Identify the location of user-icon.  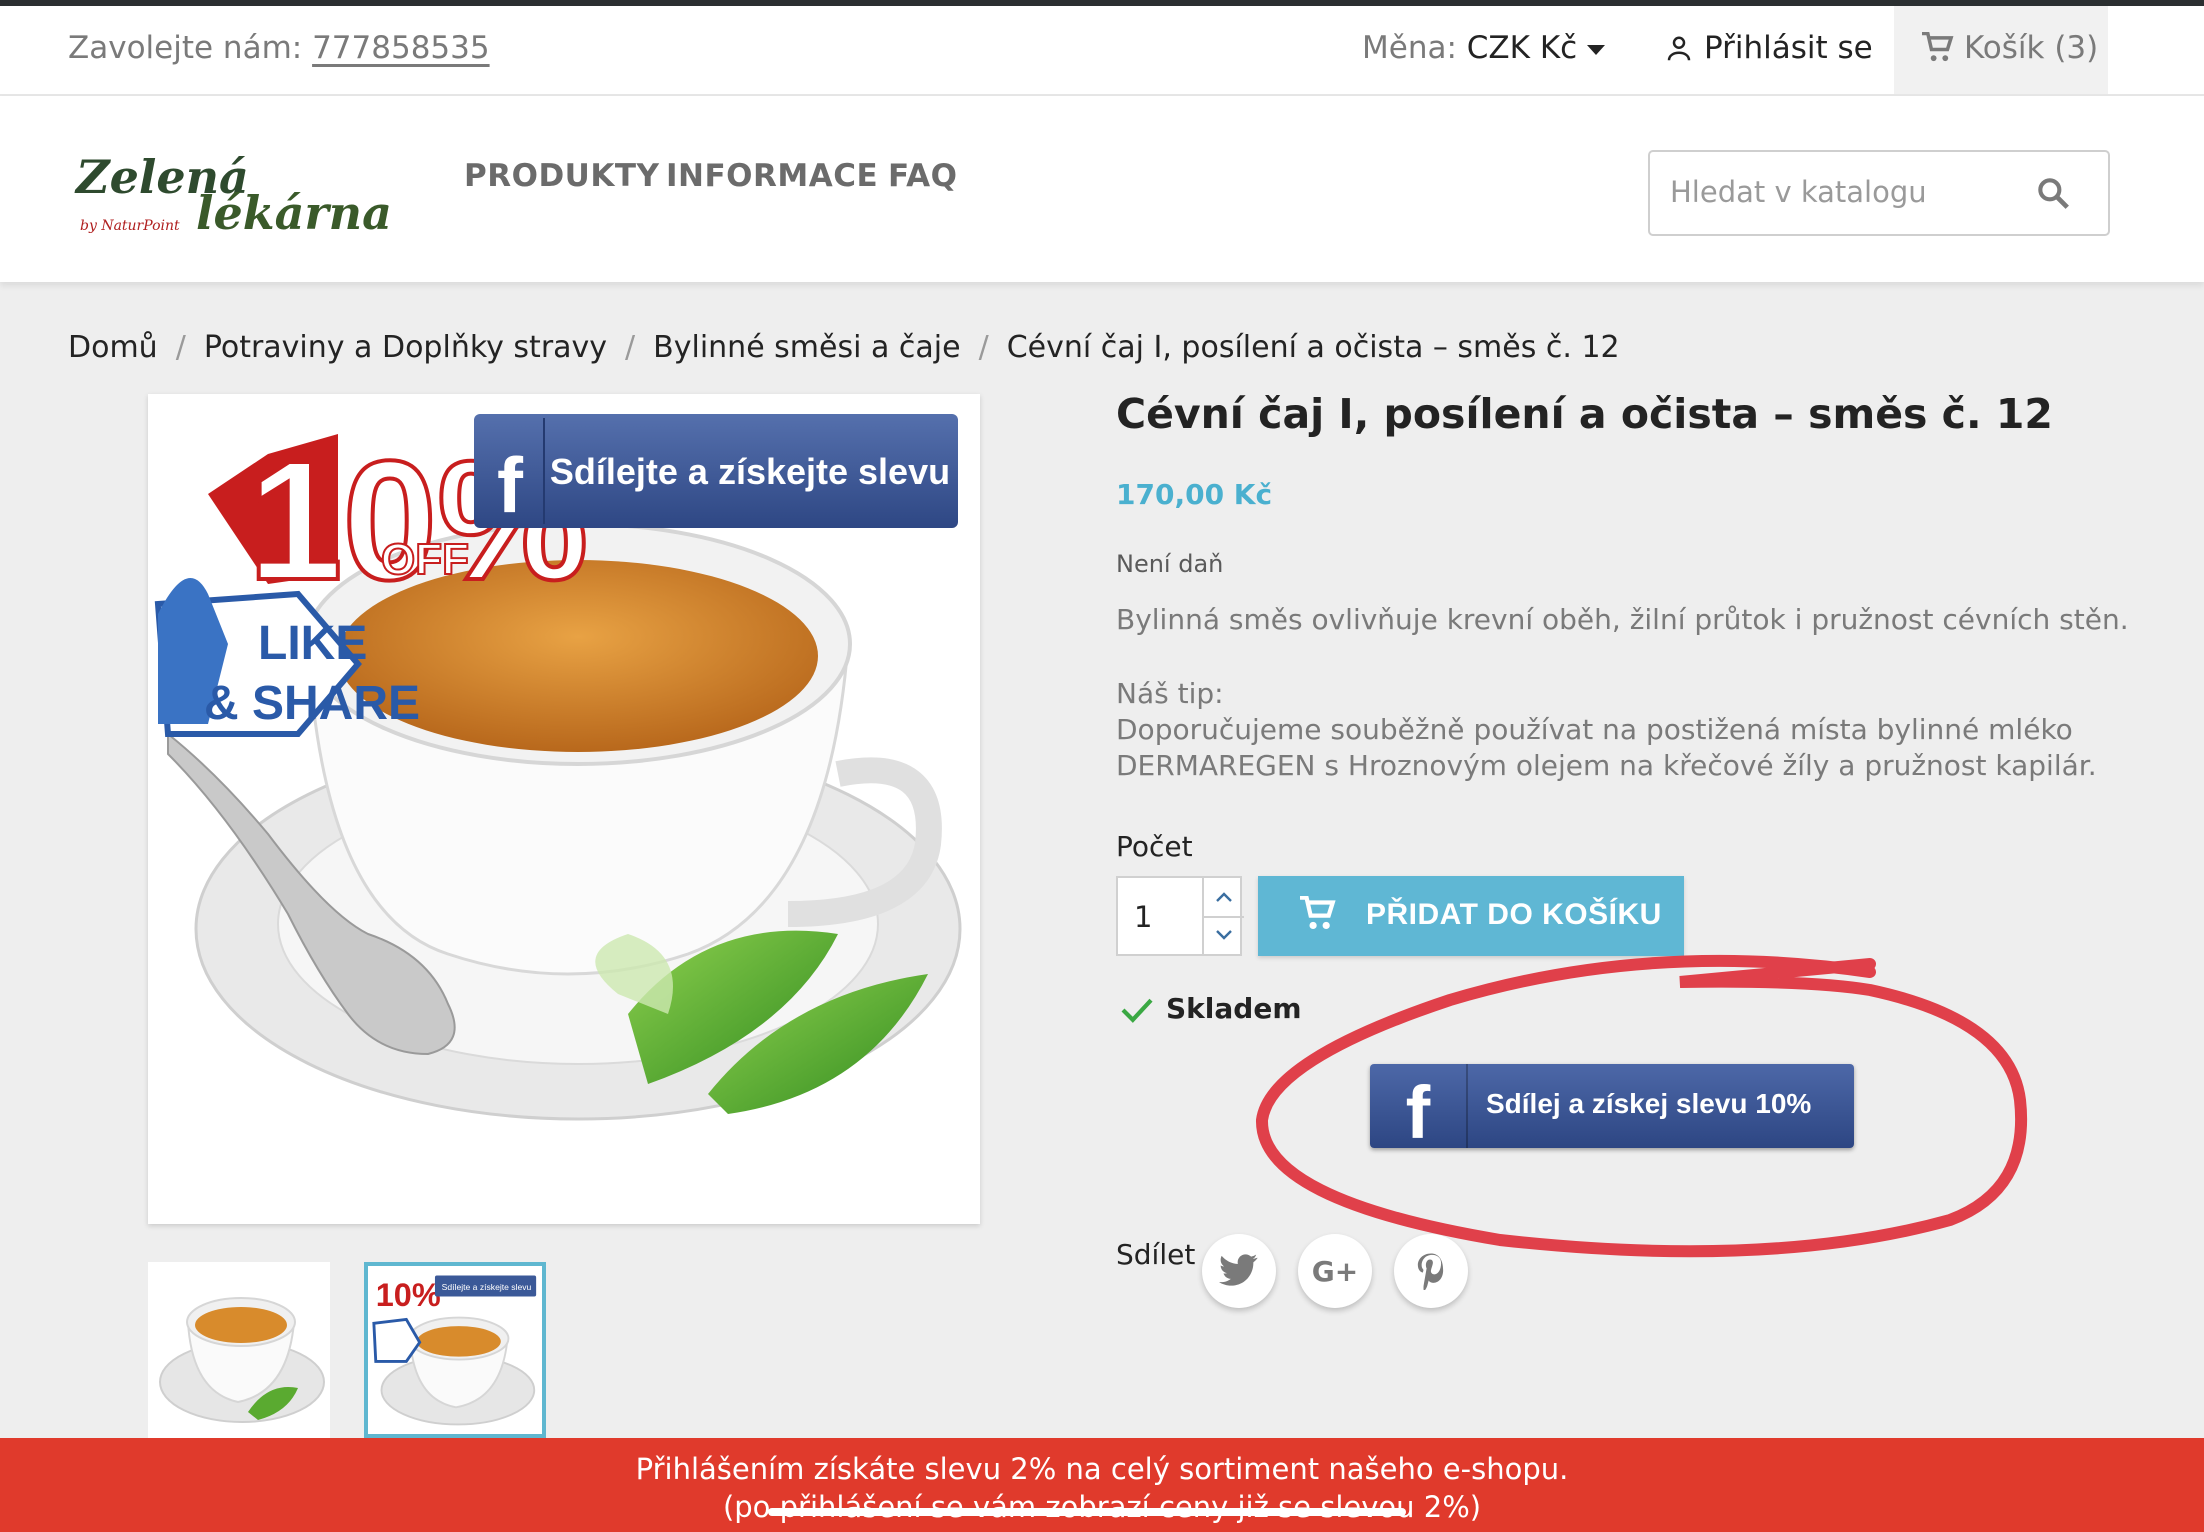
(1679, 48).